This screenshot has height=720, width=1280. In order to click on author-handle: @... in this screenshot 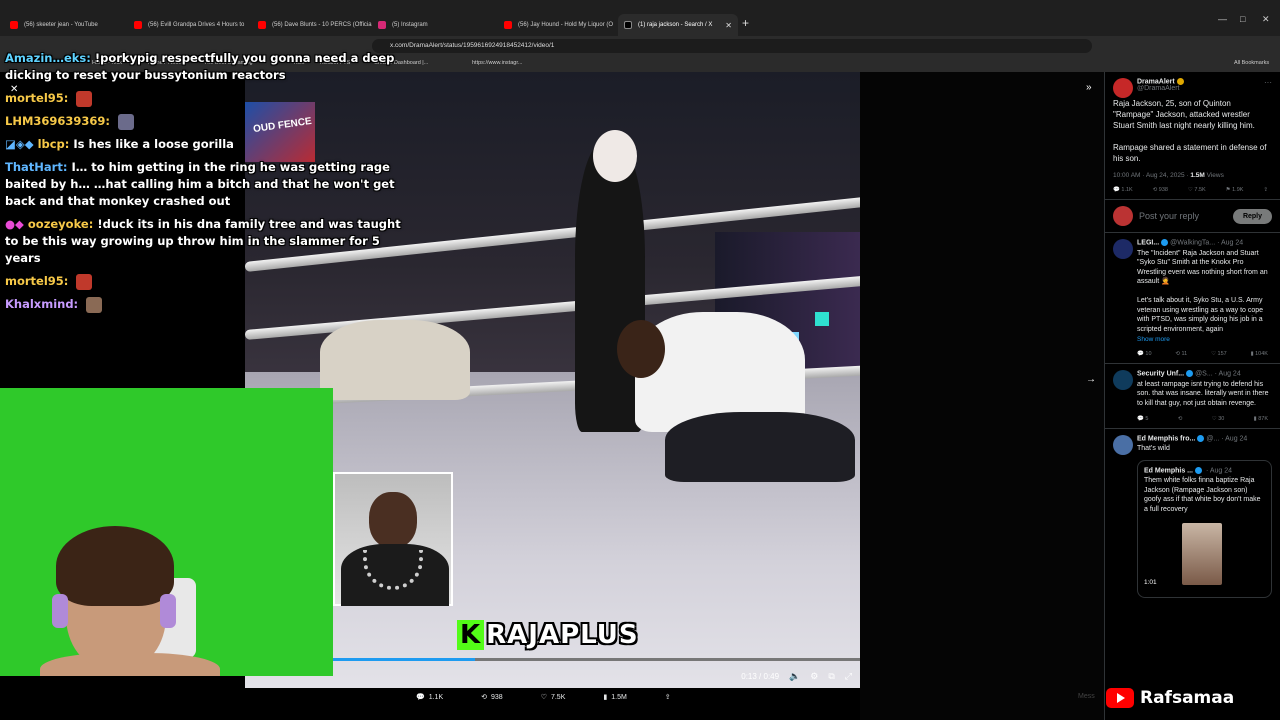, I will do `click(1213, 439)`.